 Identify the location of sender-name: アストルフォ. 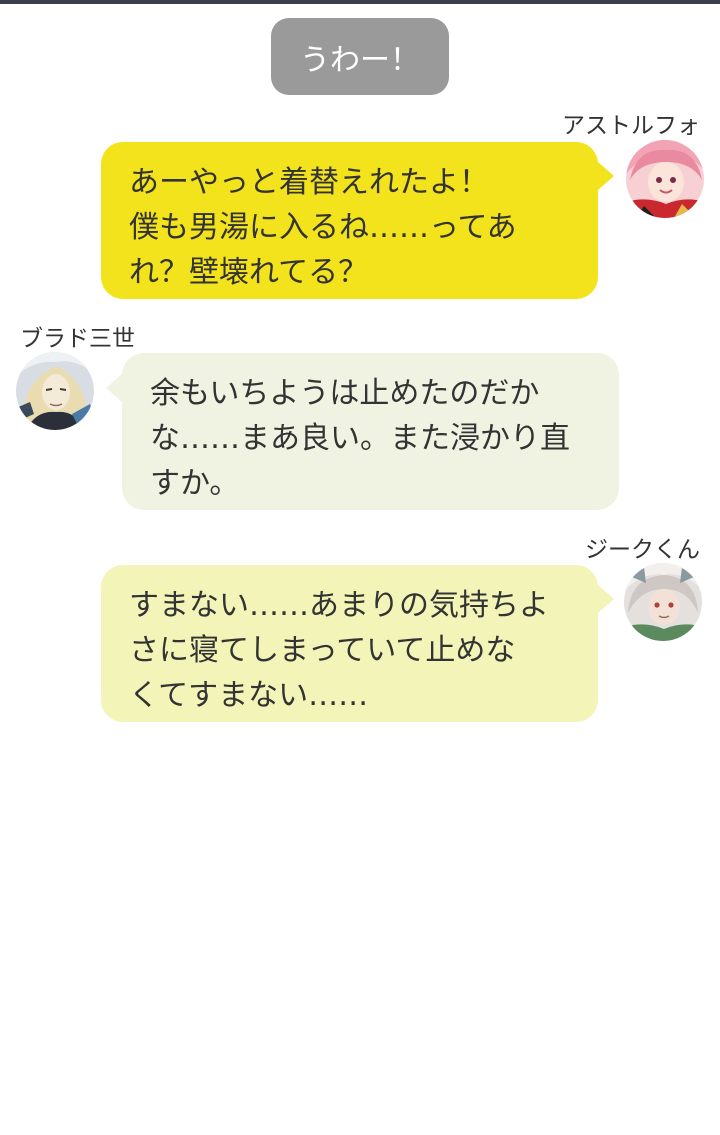
(631, 126).